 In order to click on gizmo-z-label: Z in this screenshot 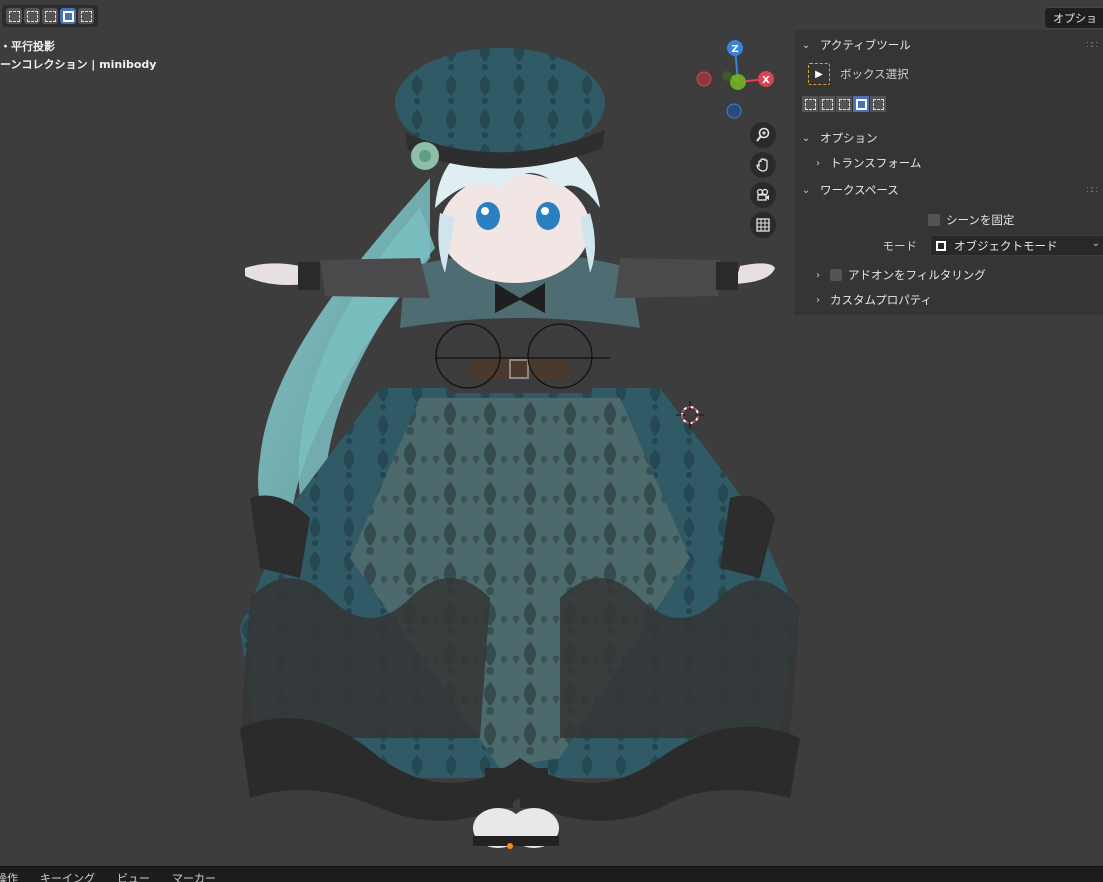, I will do `click(734, 49)`.